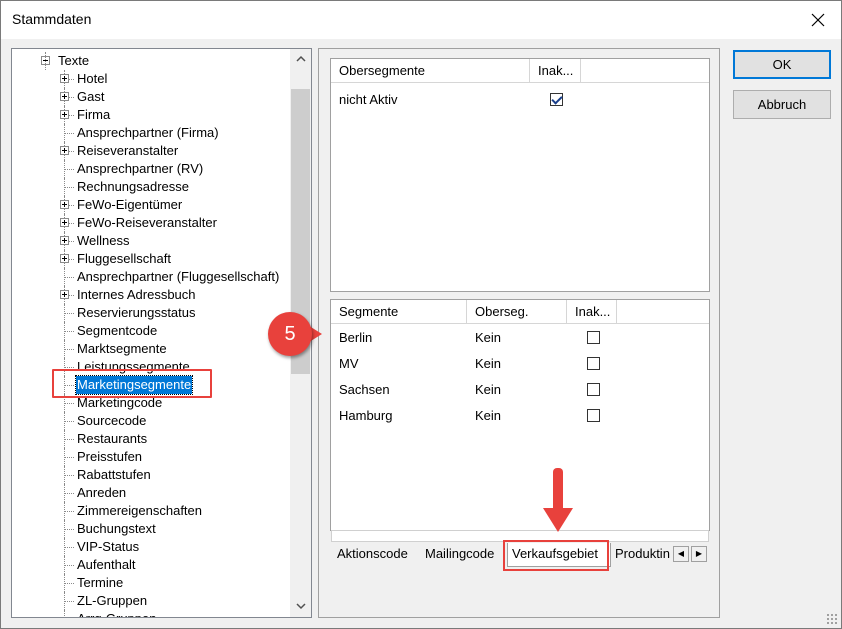 Image resolution: width=842 pixels, height=629 pixels. I want to click on table-row: Hamburg Kein, so click(520, 416).